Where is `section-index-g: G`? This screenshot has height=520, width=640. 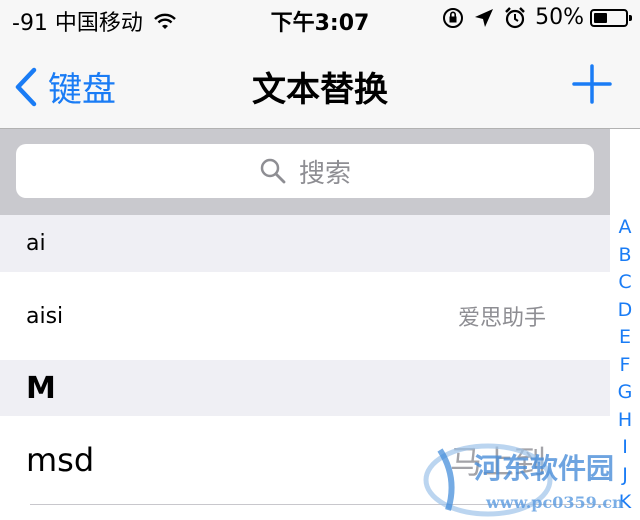 section-index-g: G is located at coordinates (625, 393).